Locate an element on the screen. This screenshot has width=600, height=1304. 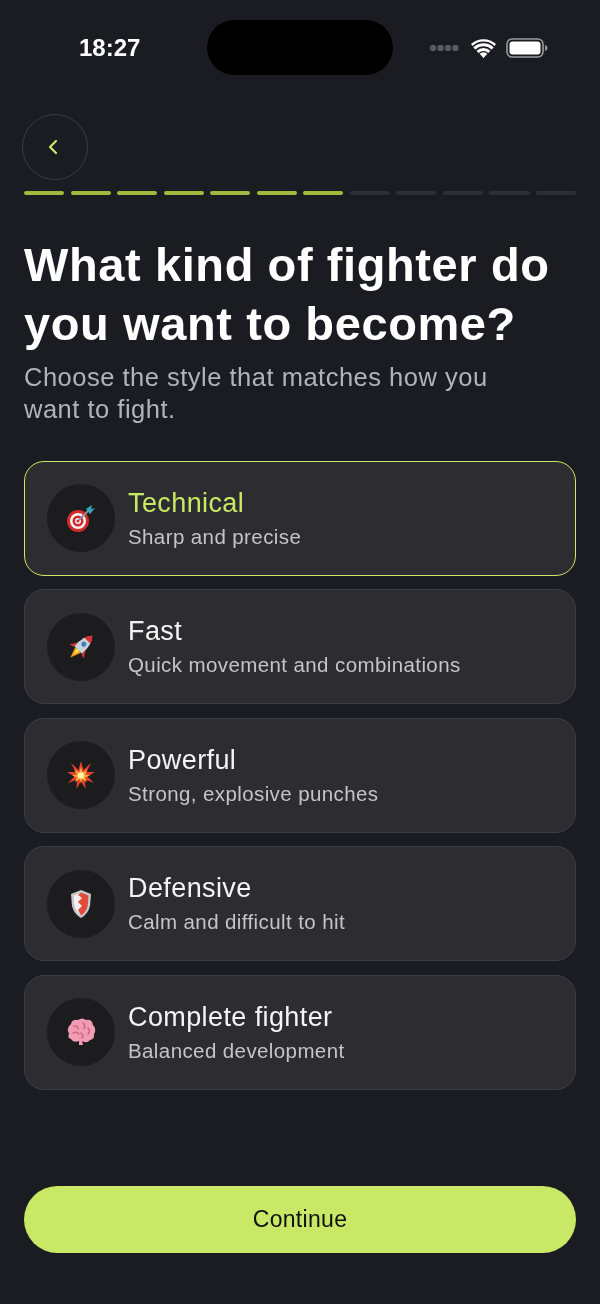
option-card: Complete fighter Balanced development is located at coordinates (300, 1032).